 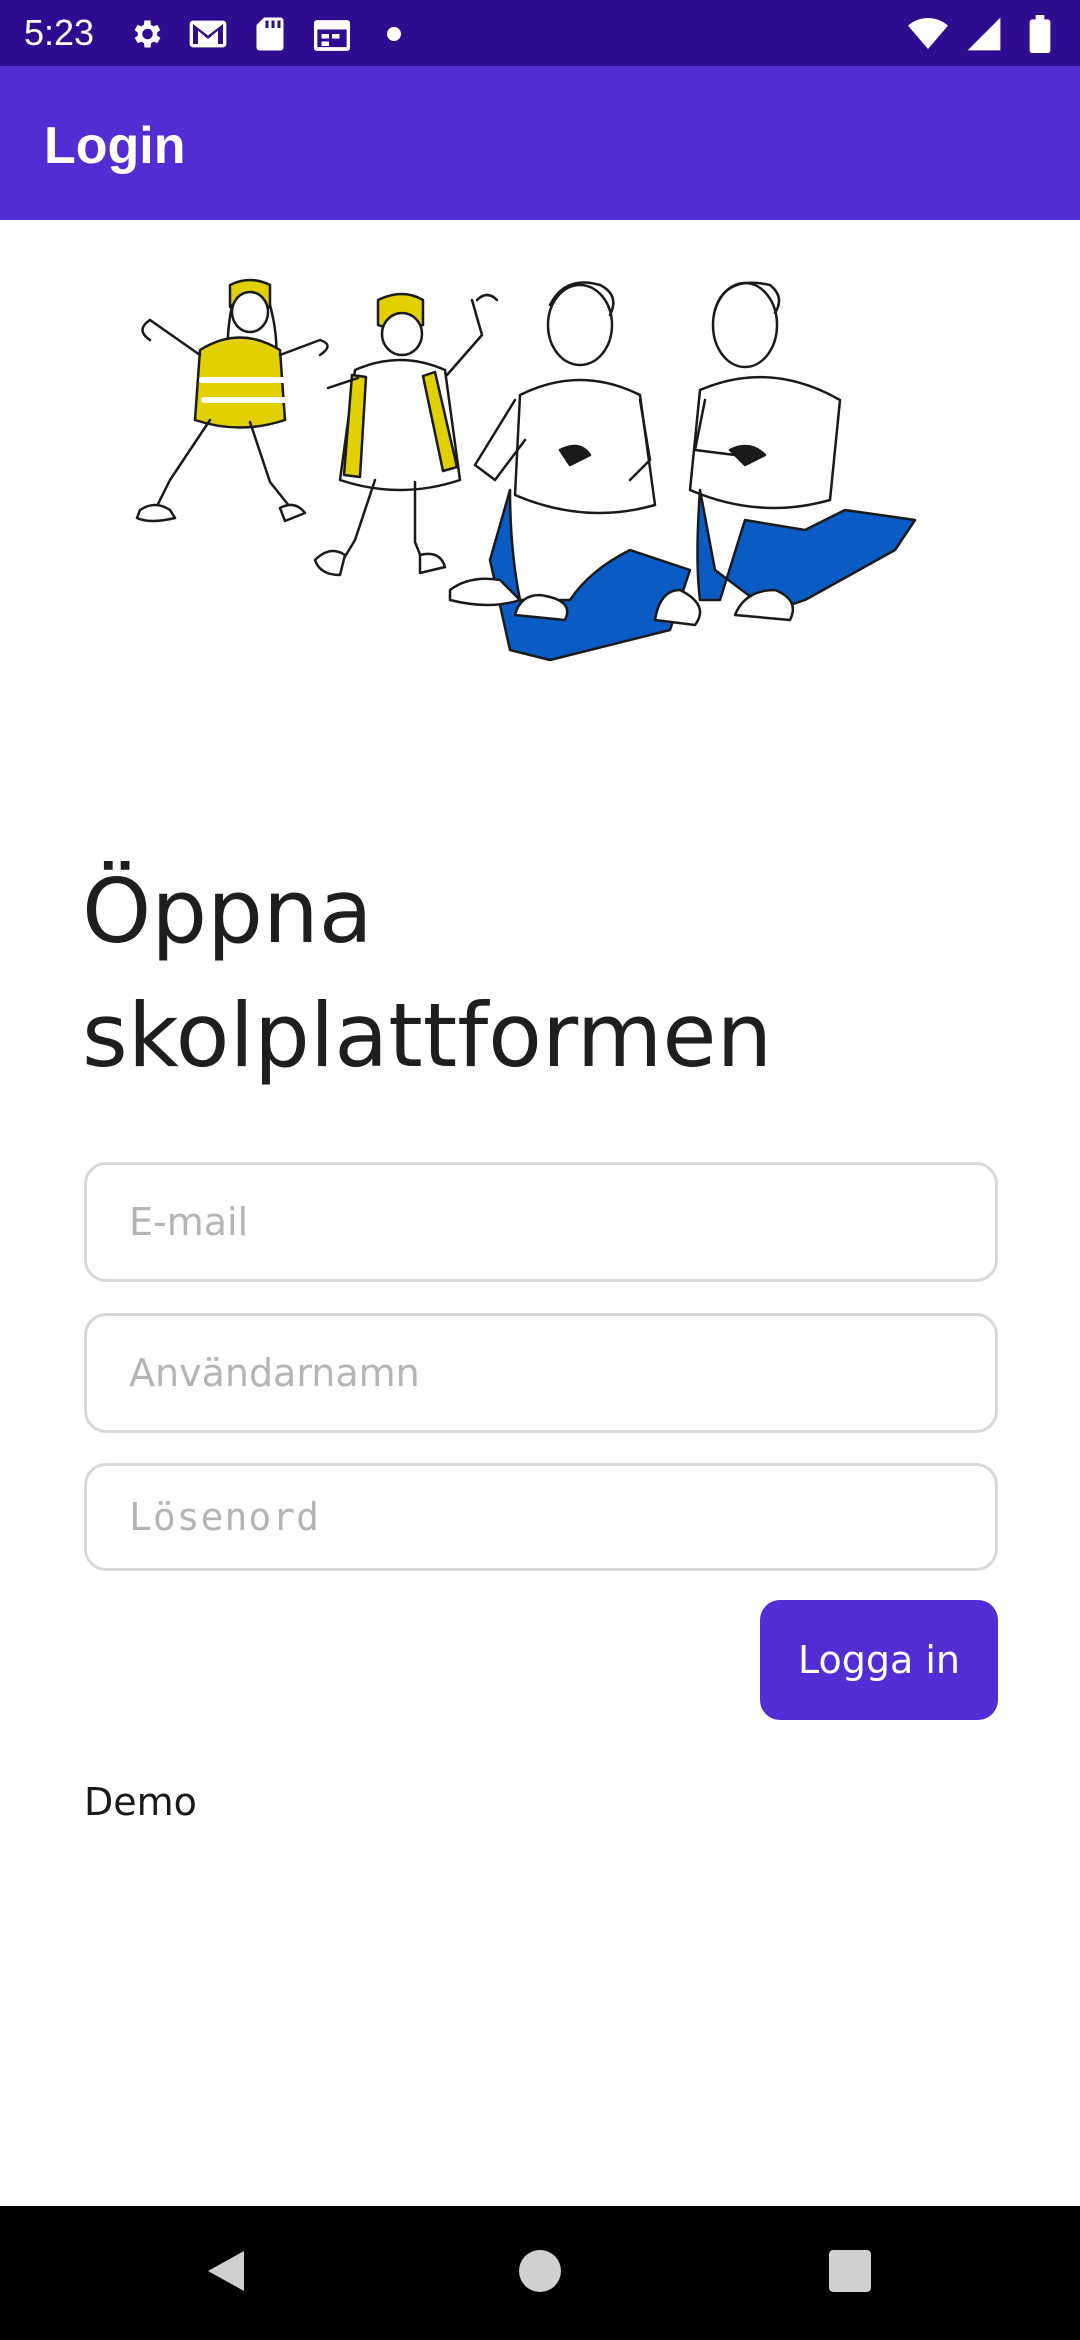 I want to click on username-field, so click(x=541, y=1373).